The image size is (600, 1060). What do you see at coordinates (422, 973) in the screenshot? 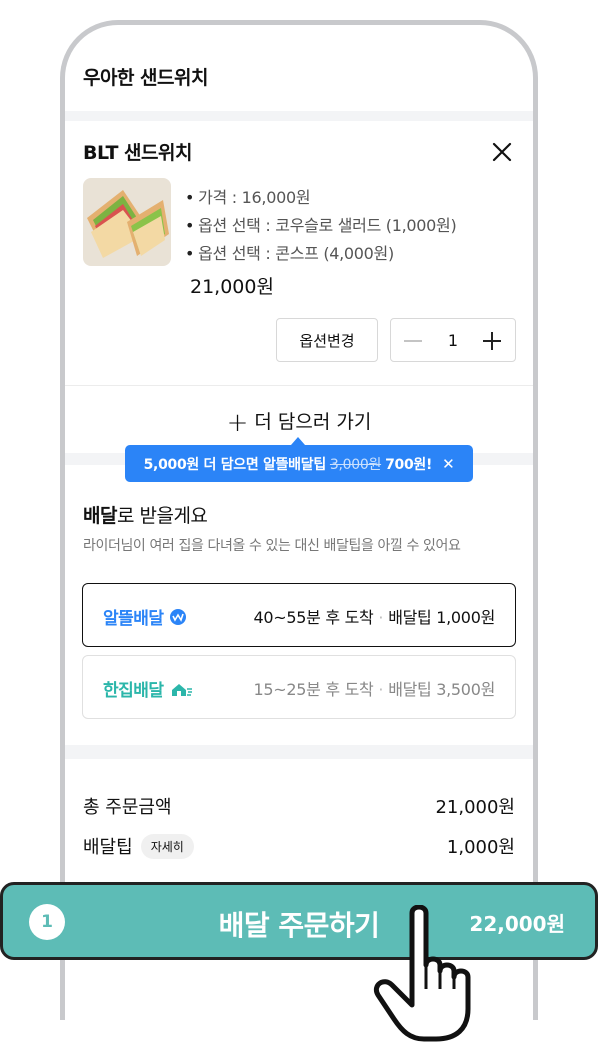
I see `pointer-hand-icon` at bounding box center [422, 973].